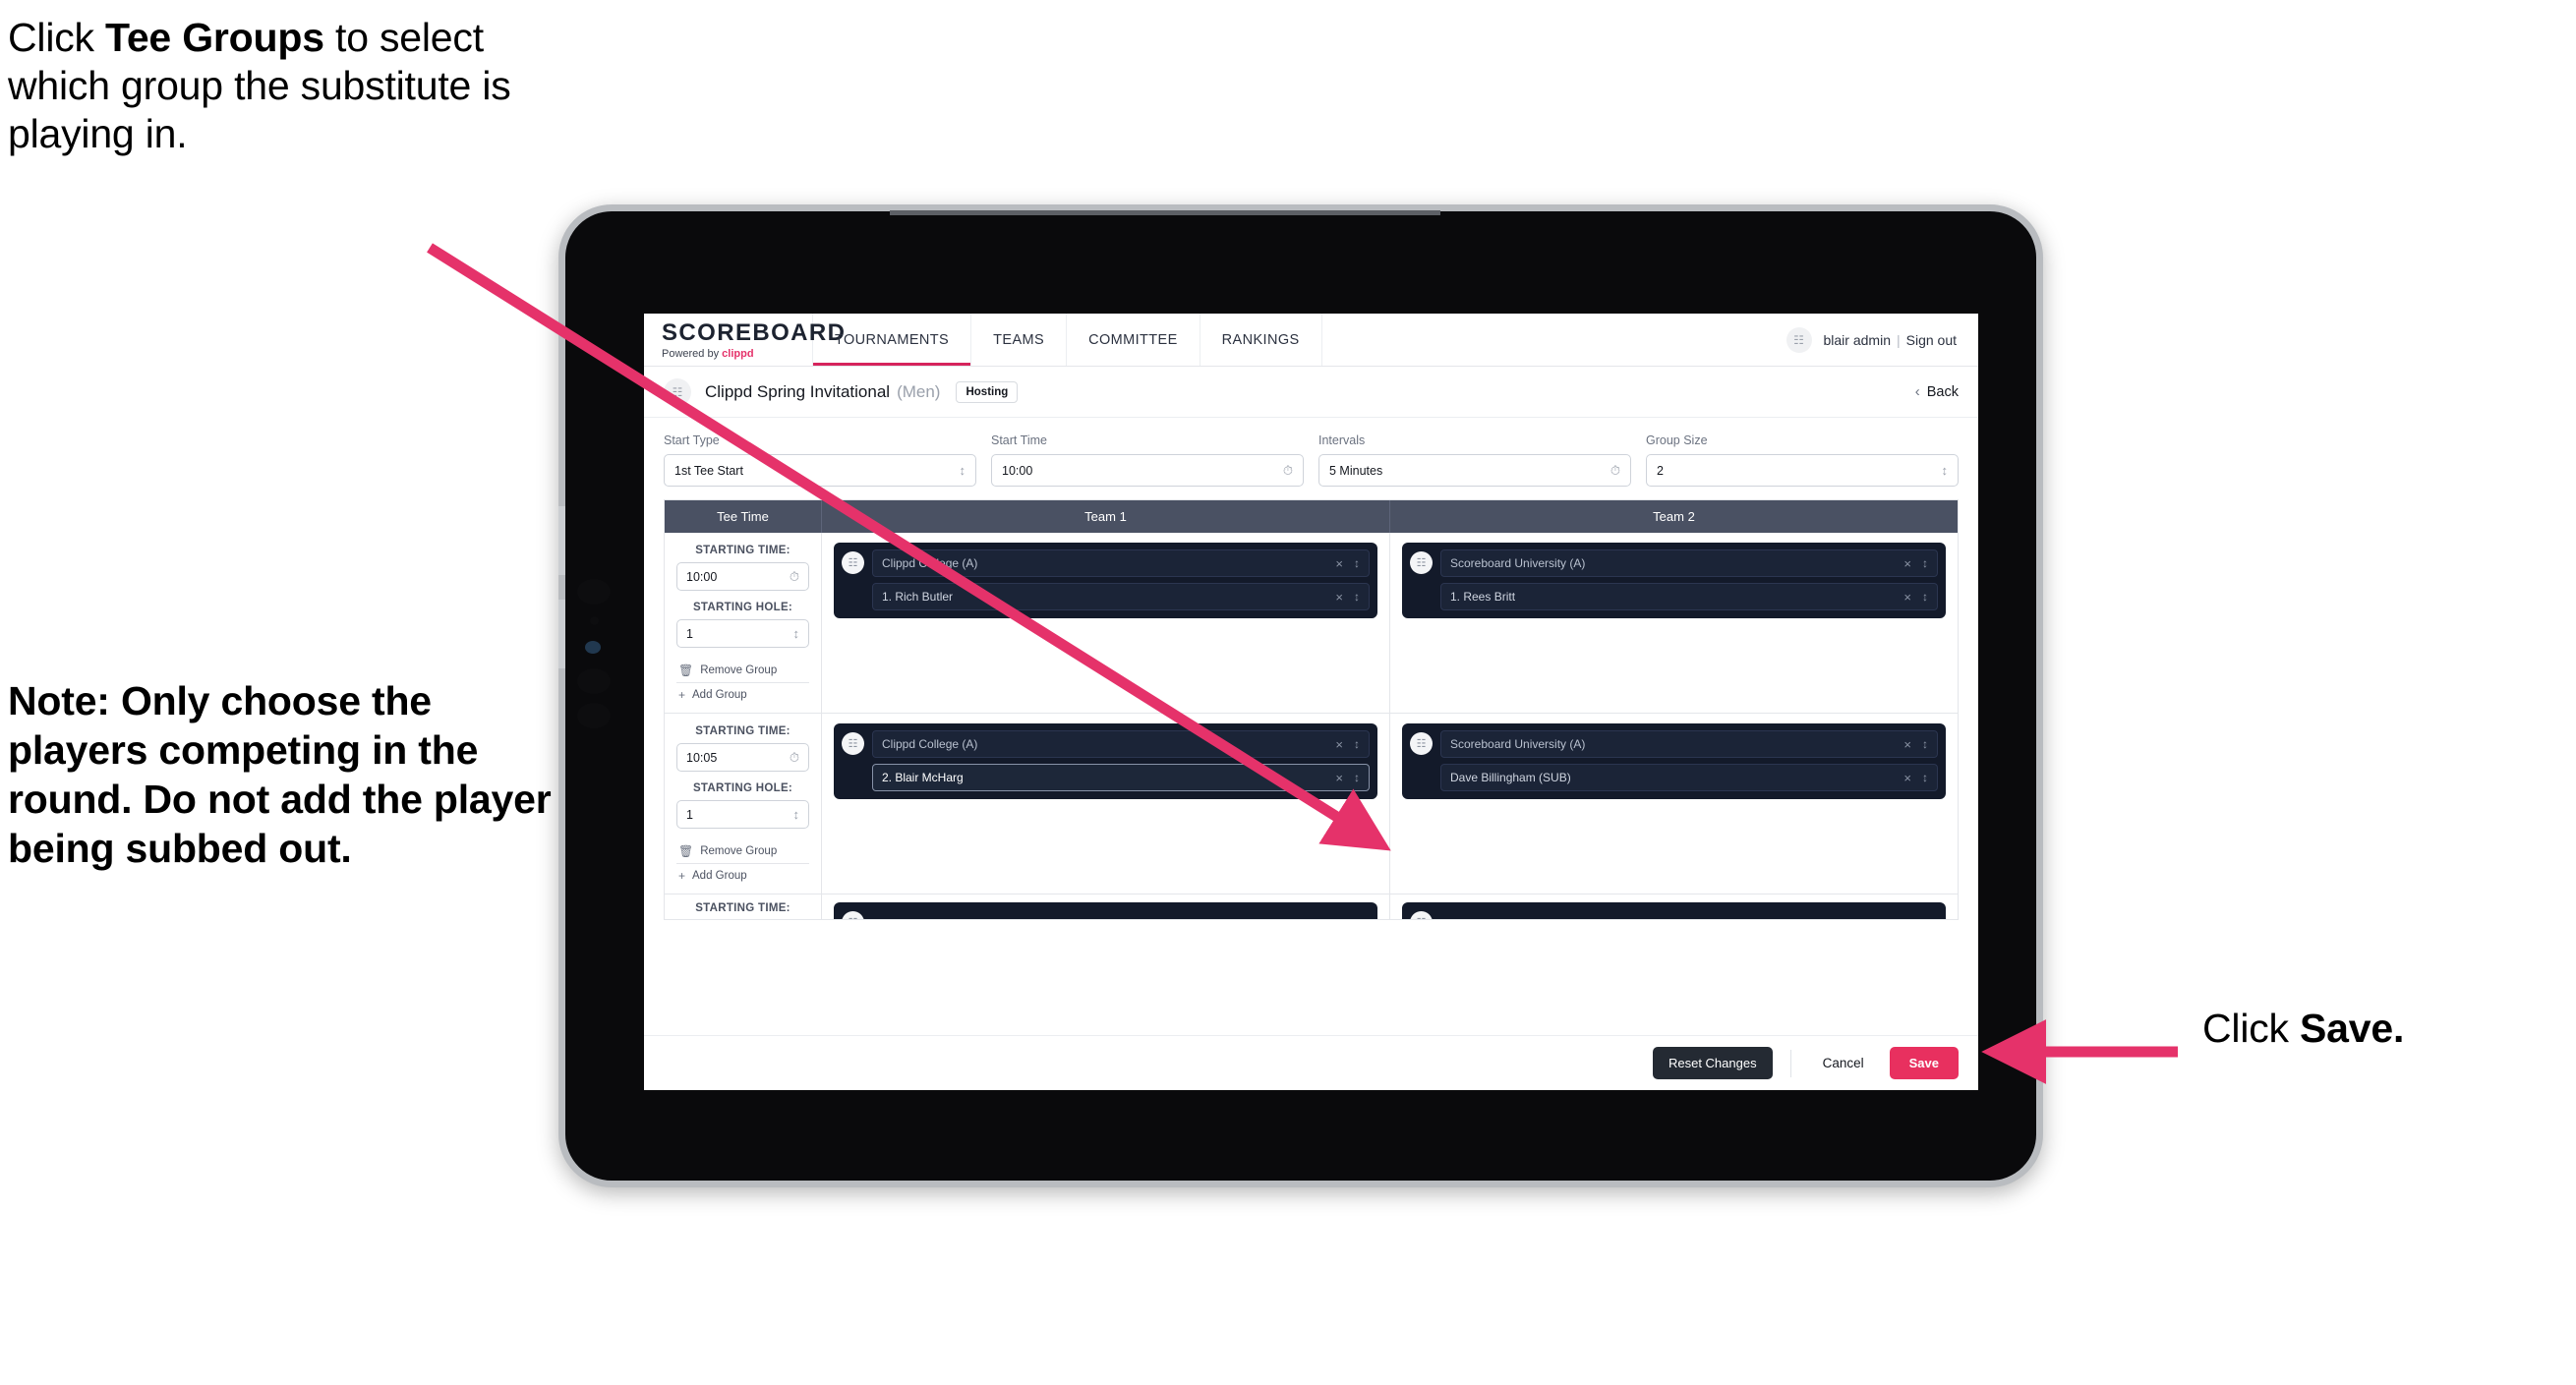  I want to click on field-intervals-label: Intervals, so click(1342, 440).